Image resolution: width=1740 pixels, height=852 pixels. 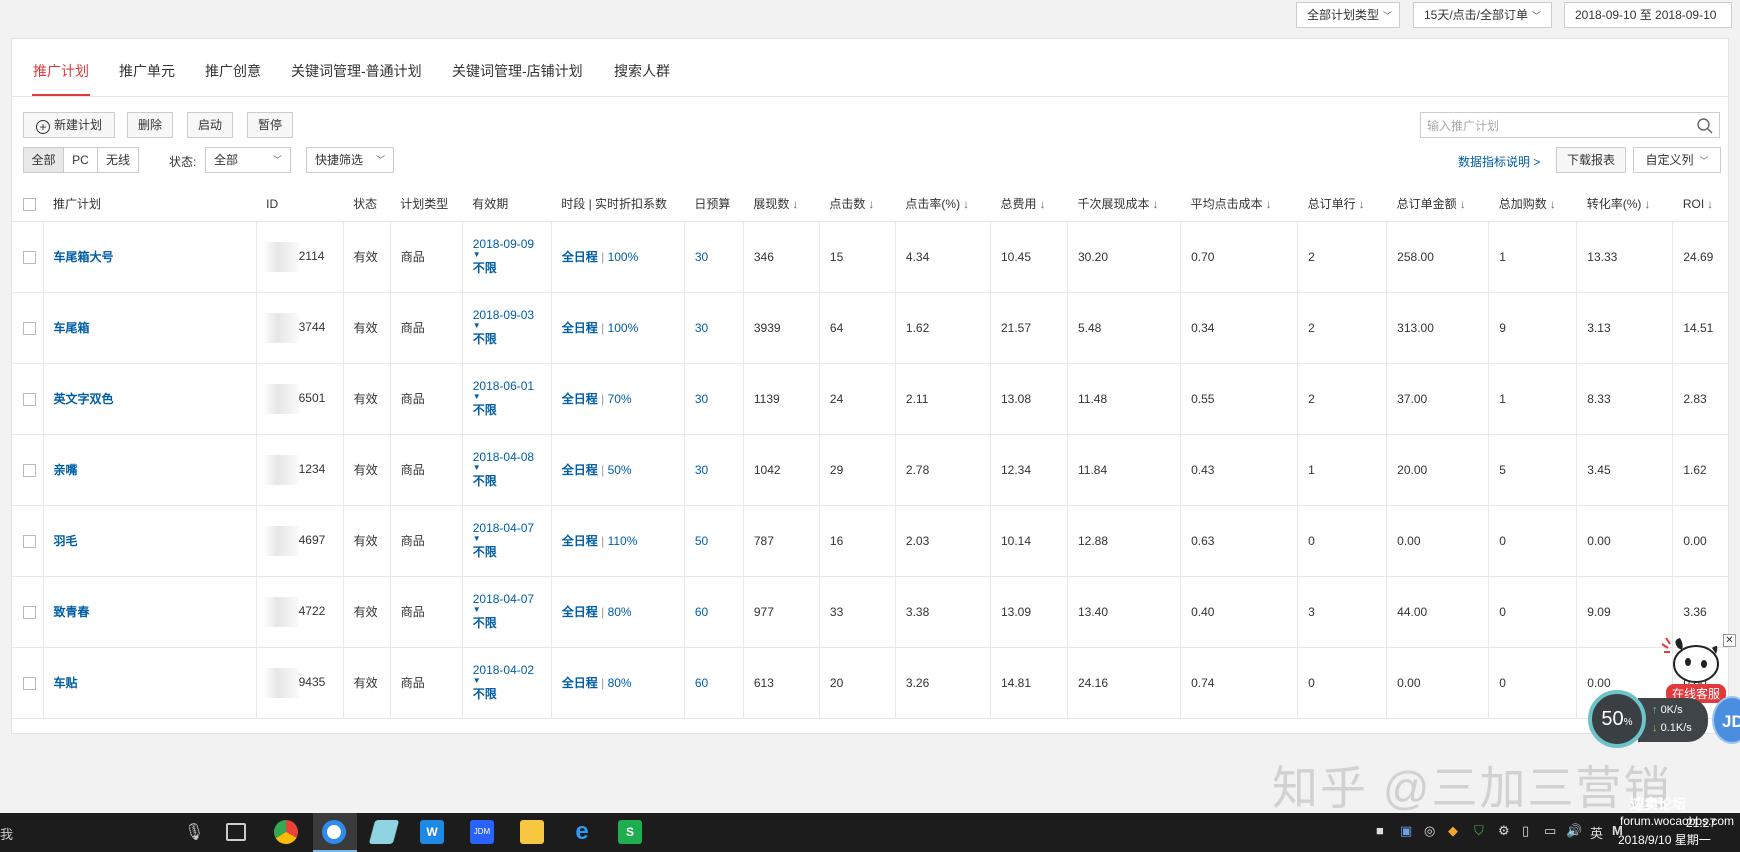 I want to click on jdm-app-icon: JDM, so click(x=482, y=832).